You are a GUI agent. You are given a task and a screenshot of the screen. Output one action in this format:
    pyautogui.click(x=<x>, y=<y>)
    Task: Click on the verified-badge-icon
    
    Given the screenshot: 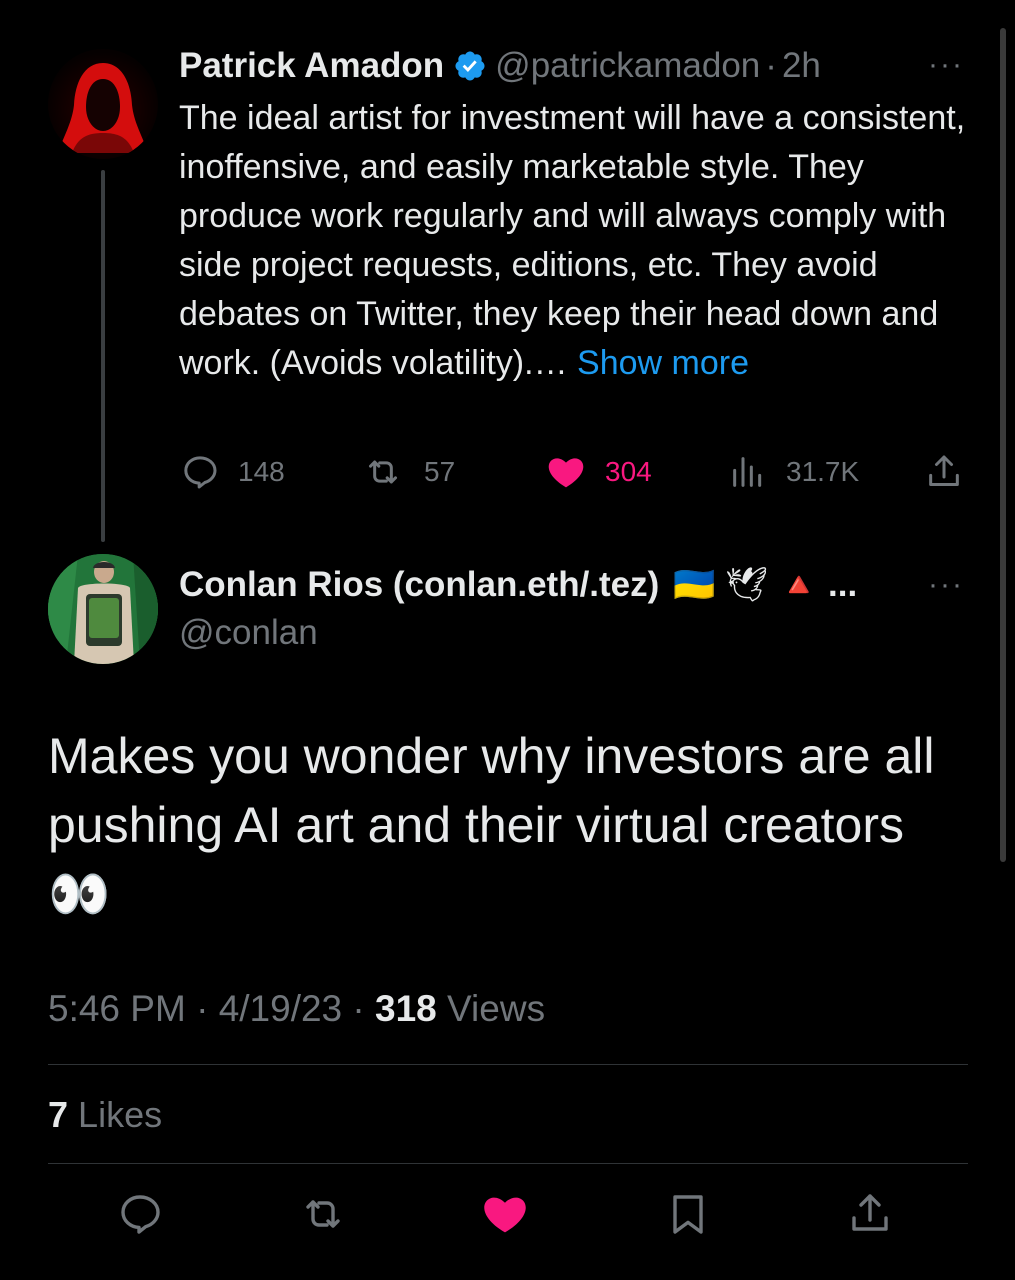 What is the action you would take?
    pyautogui.click(x=470, y=66)
    